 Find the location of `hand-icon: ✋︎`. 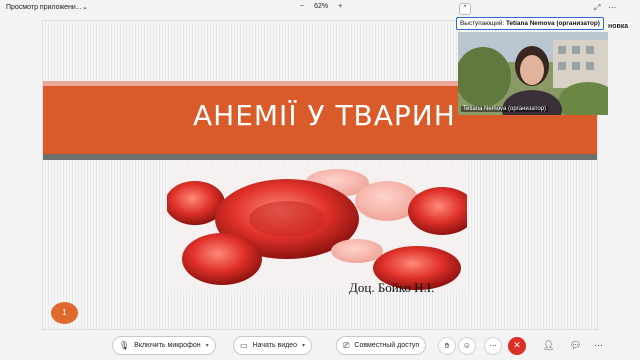

hand-icon: ✋︎ is located at coordinates (447, 345).